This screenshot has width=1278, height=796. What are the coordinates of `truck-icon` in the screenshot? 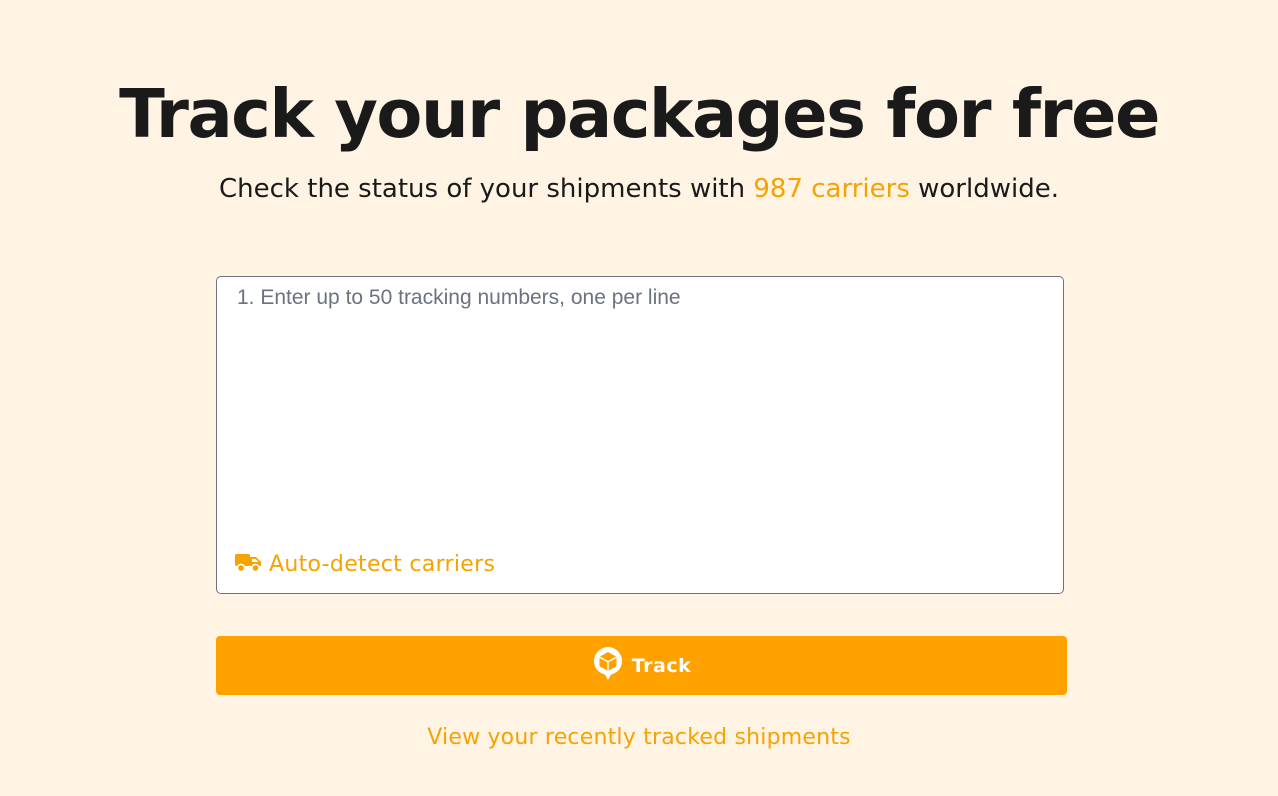 It's located at (249, 564).